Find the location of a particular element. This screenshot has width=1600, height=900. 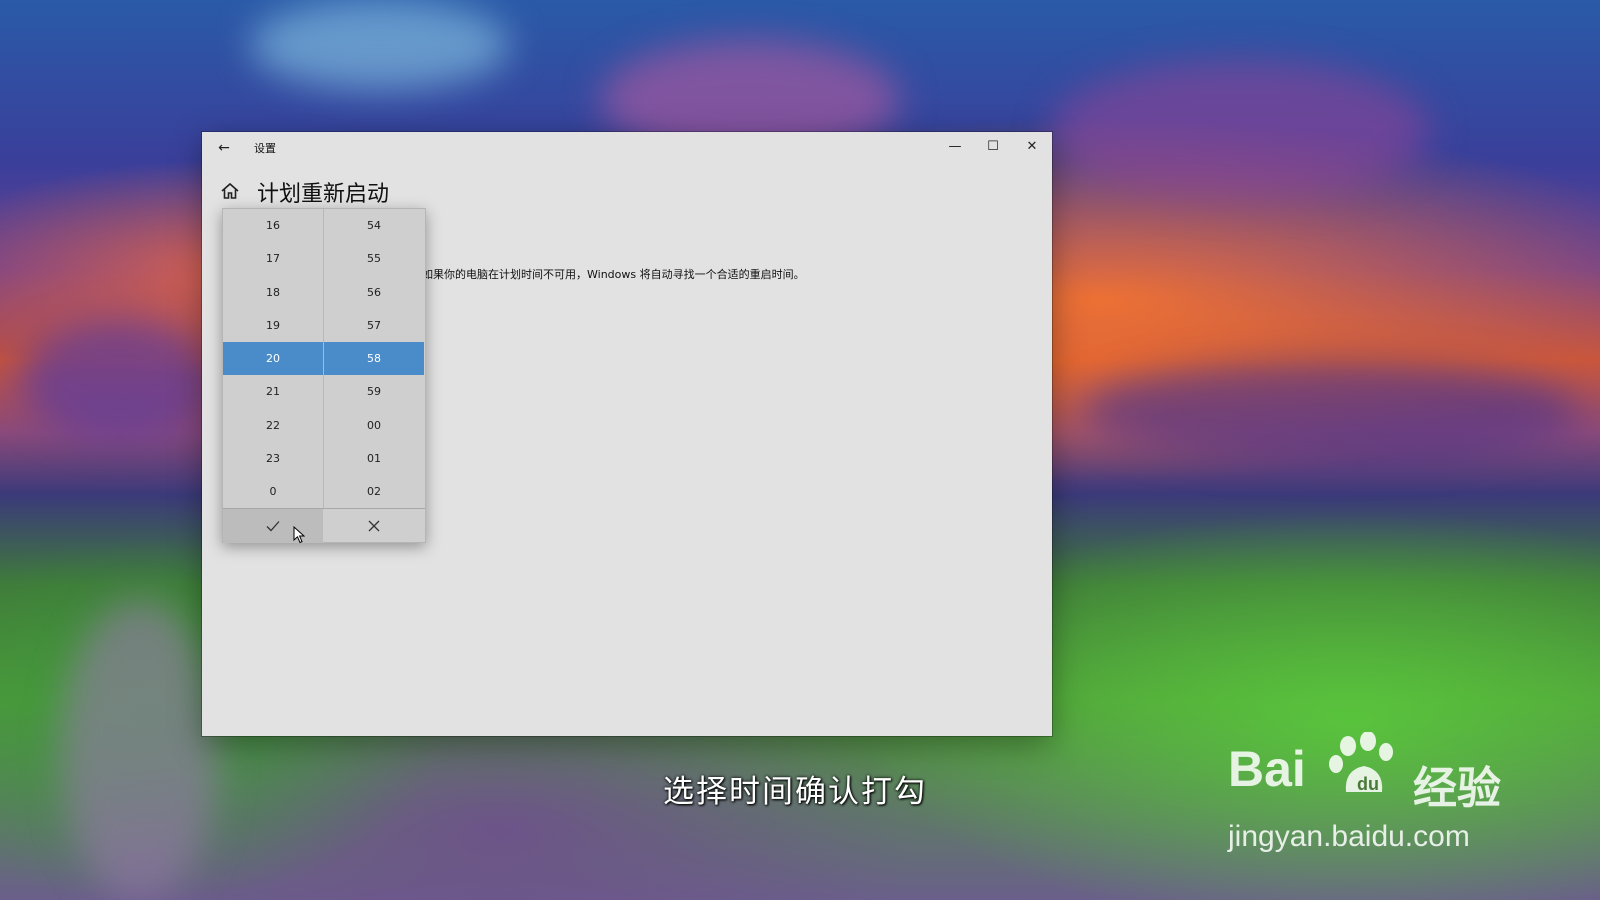

minute-option: 56 is located at coordinates (374, 292).